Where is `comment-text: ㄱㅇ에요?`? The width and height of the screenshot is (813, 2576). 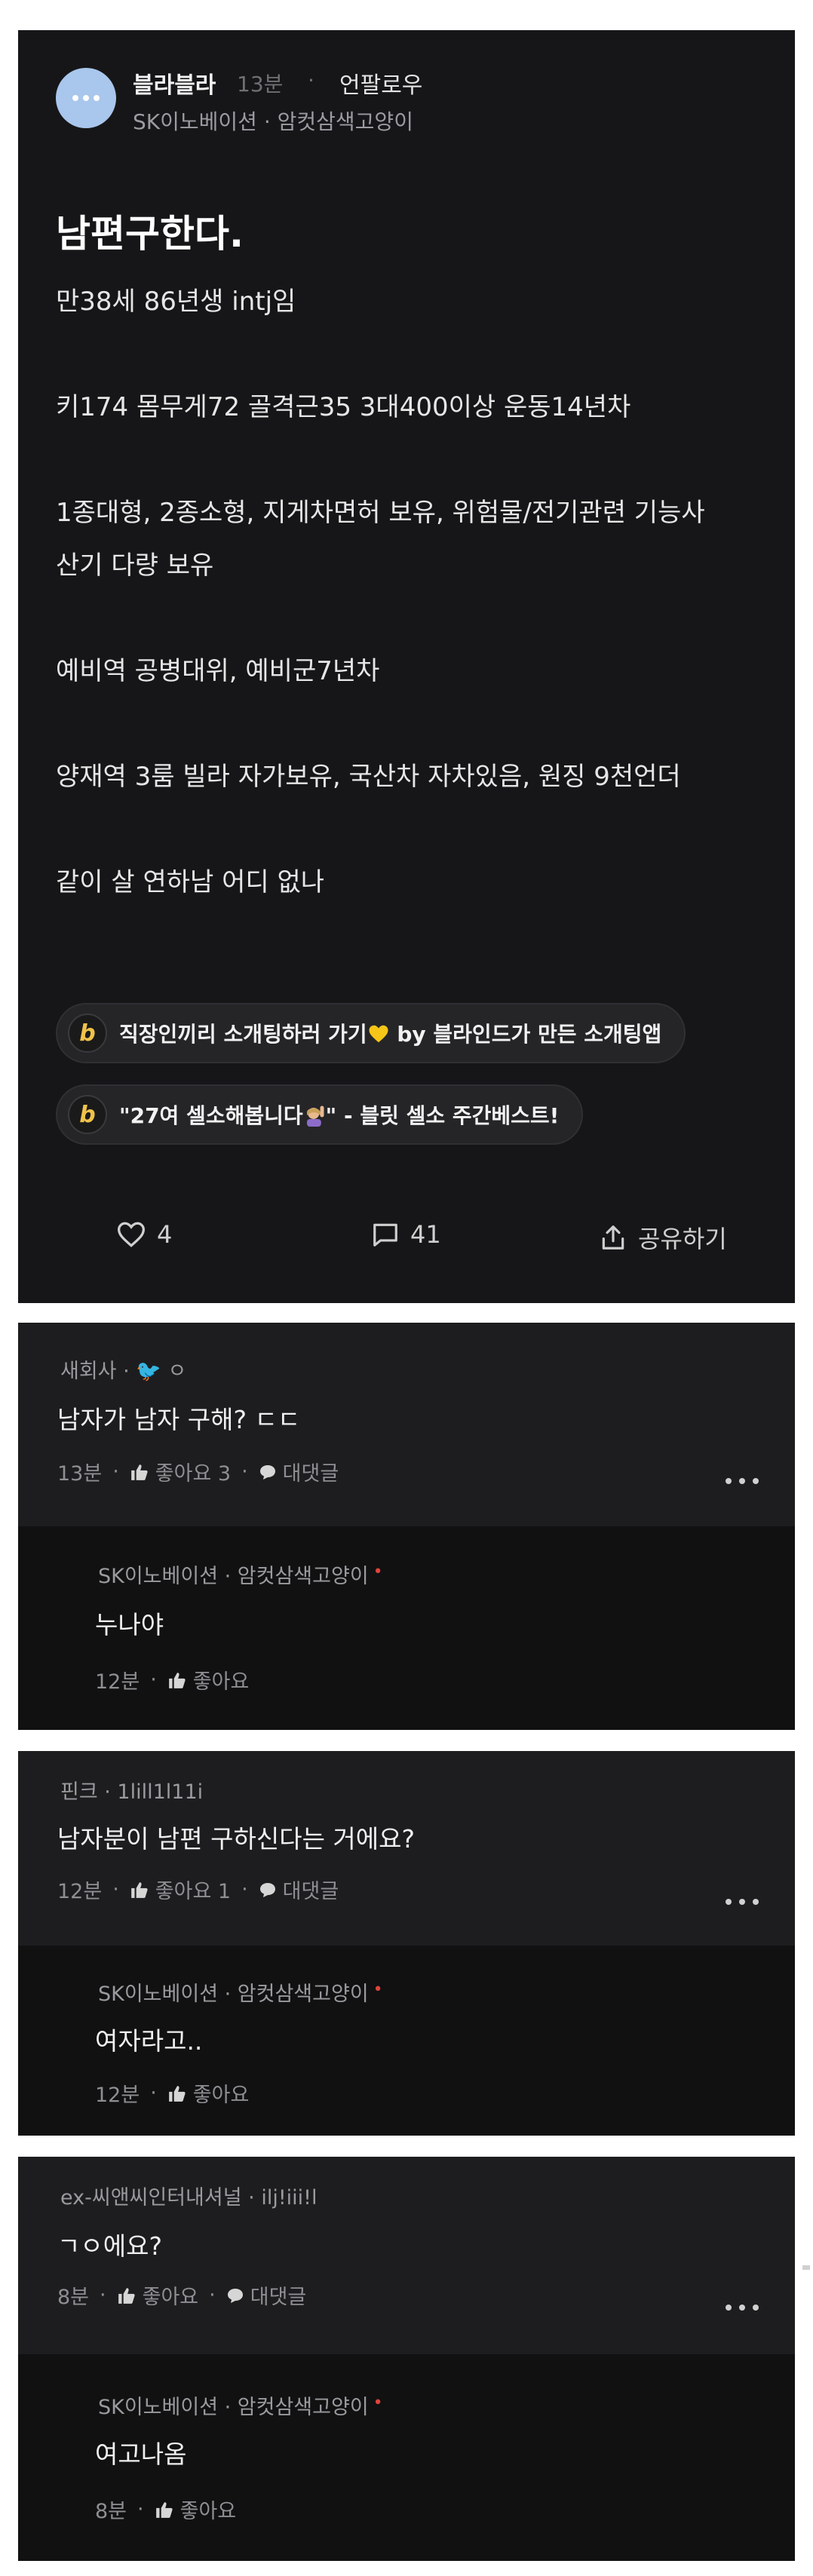
comment-text: ㄱㅇ에요? is located at coordinates (109, 2246).